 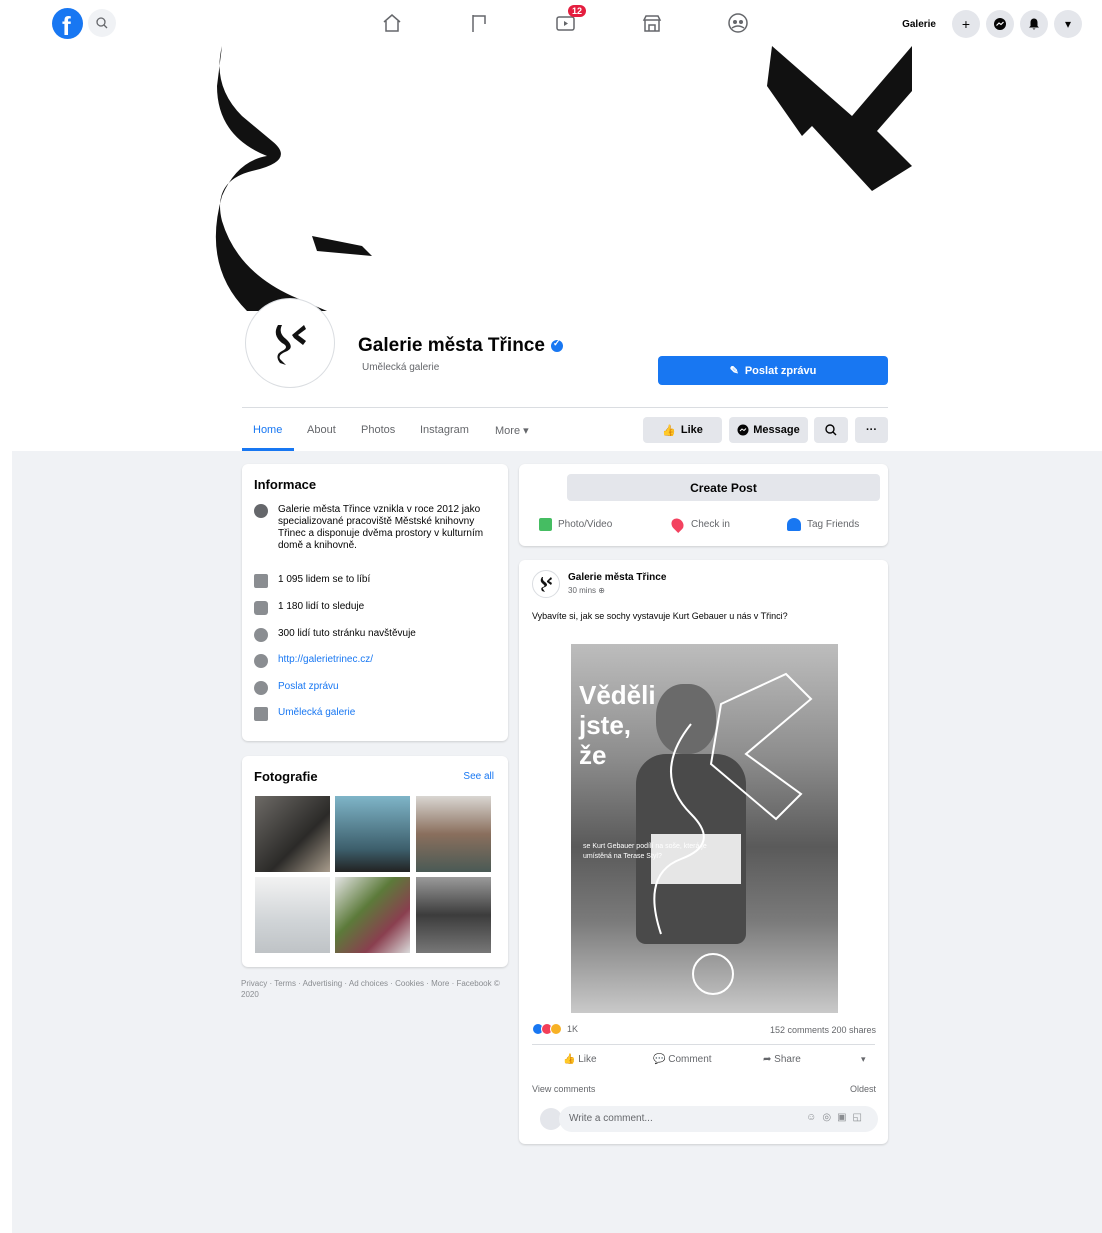 I want to click on comment-tools: ☺◎▣◱, so click(x=837, y=1117).